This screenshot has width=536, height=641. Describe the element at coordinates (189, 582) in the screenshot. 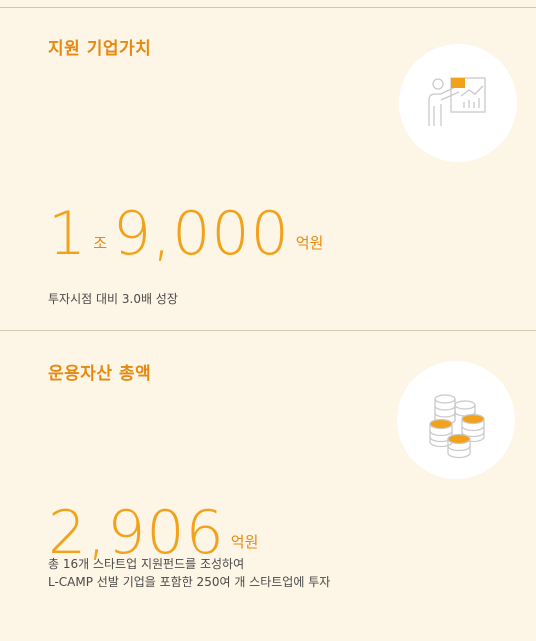

I see `description-line: L-CAMP 선발 기업을 포함한 250여 개 스타트업에 투자` at that location.